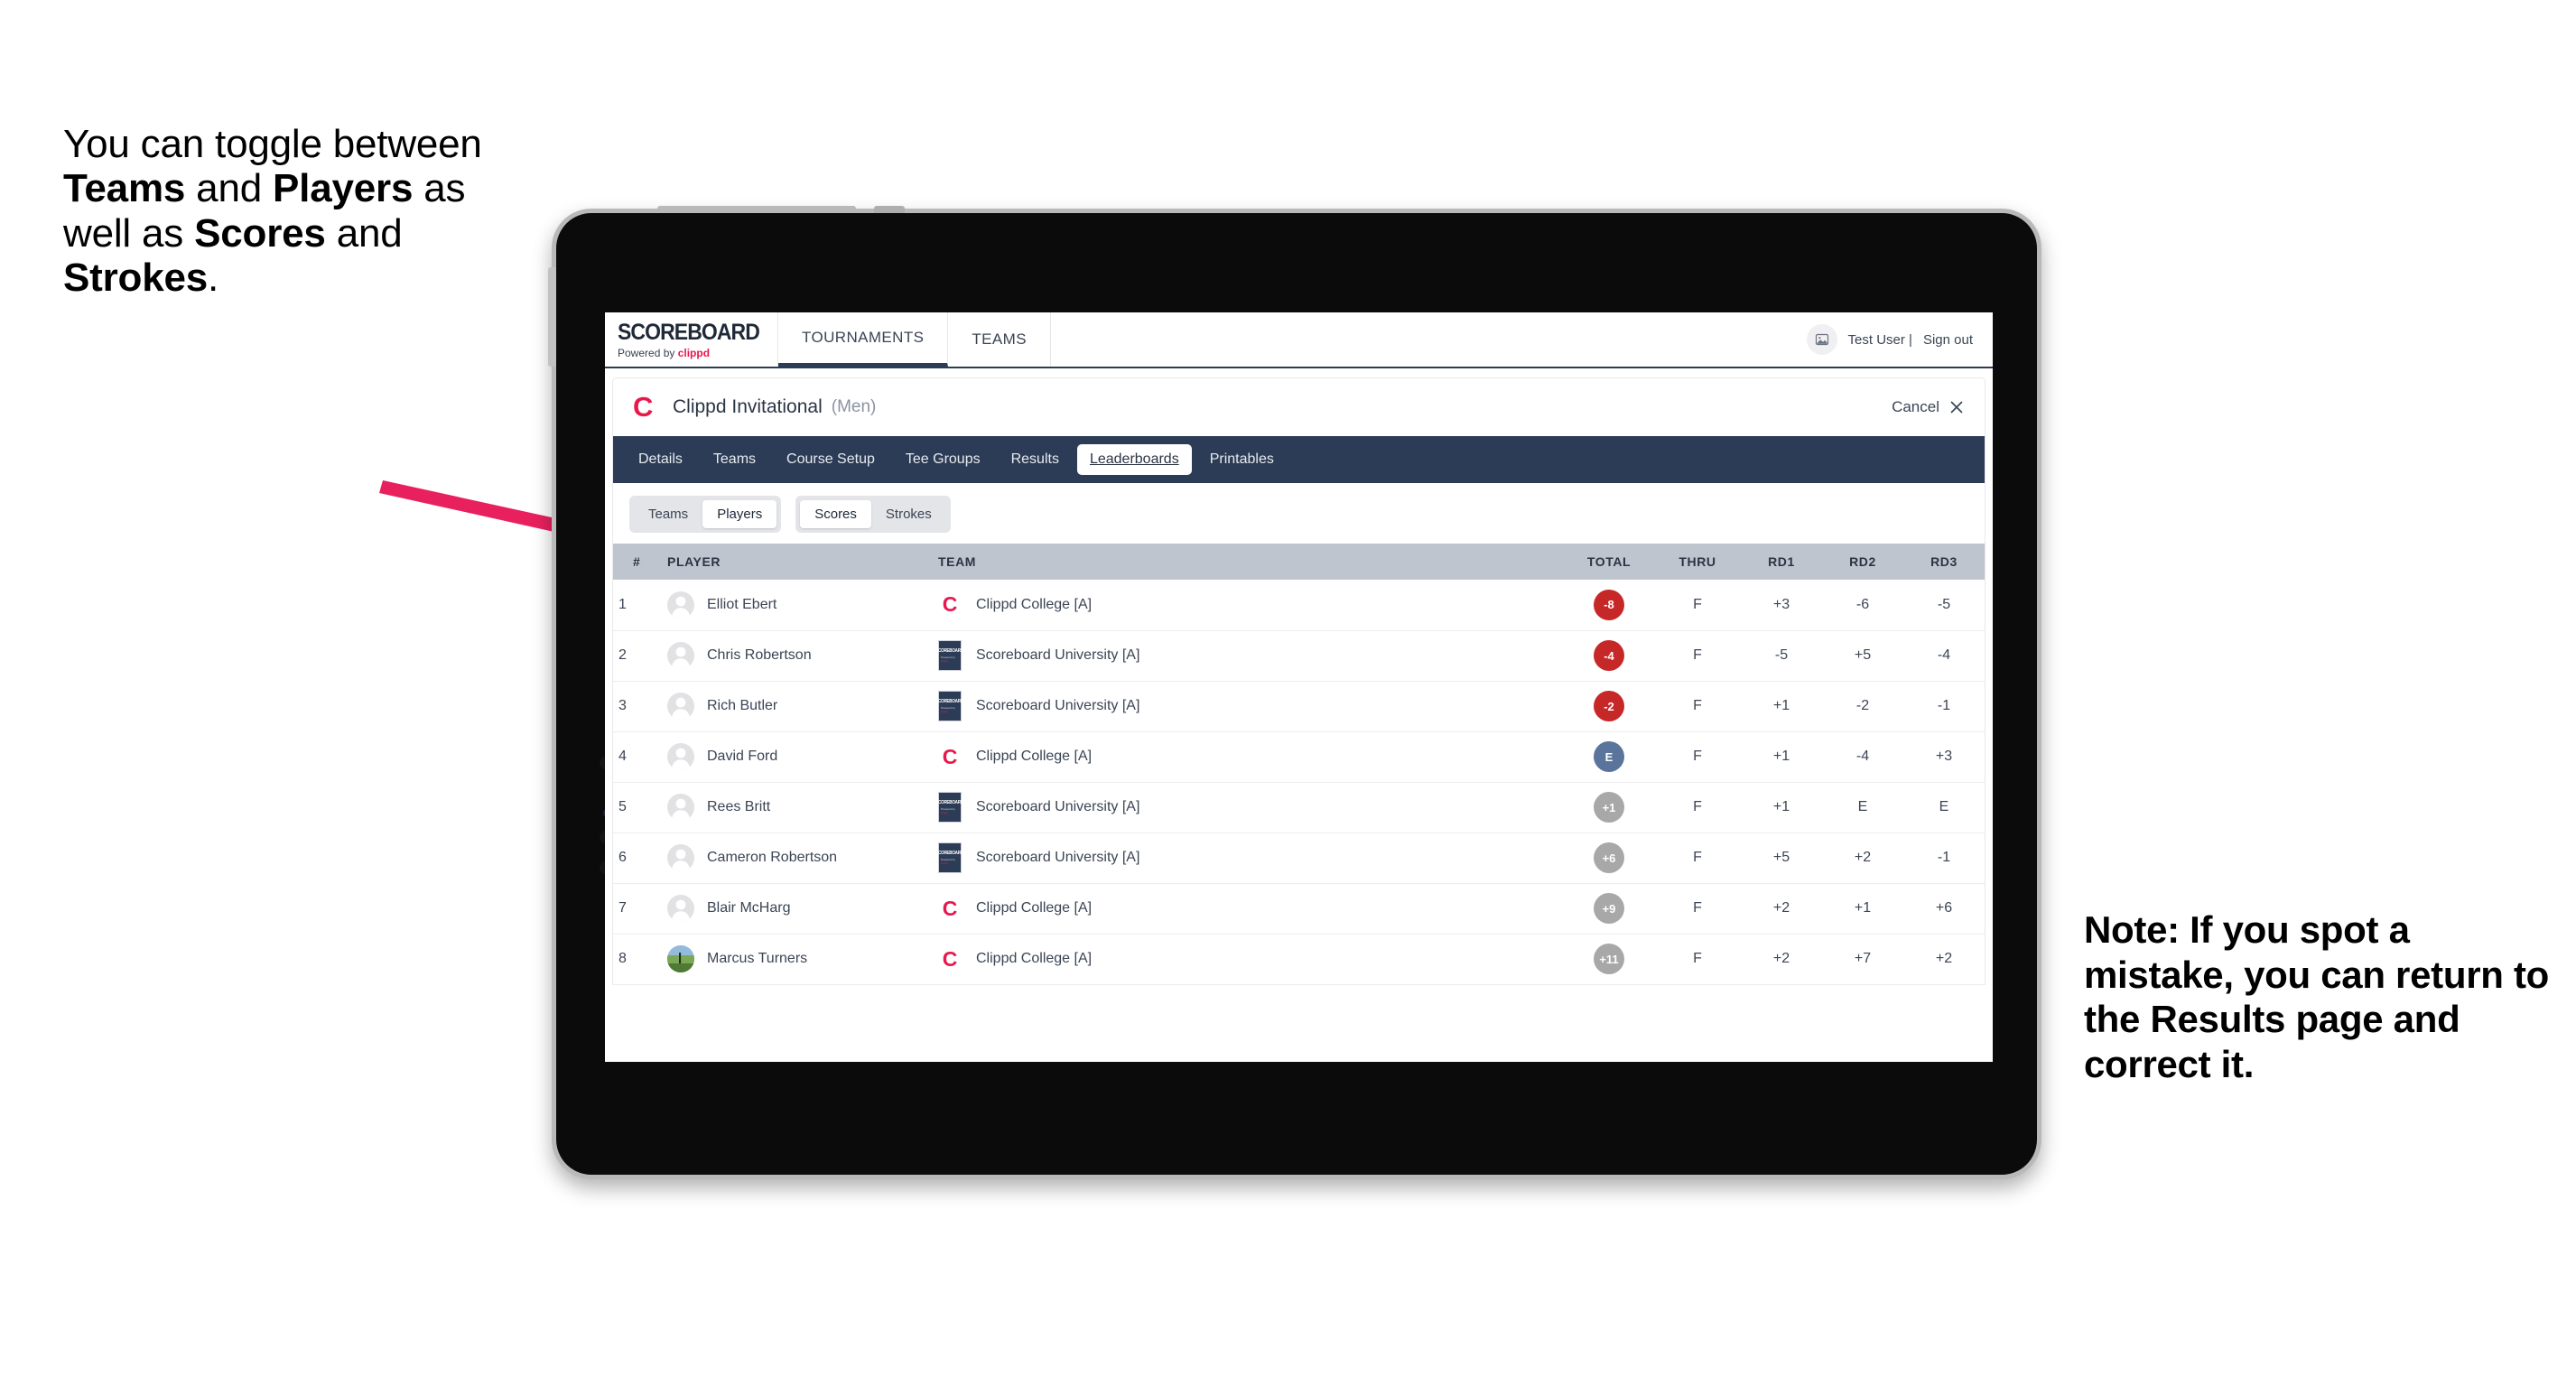 The height and width of the screenshot is (1386, 2576). What do you see at coordinates (660, 460) in the screenshot?
I see `subnav-item-details: Details` at bounding box center [660, 460].